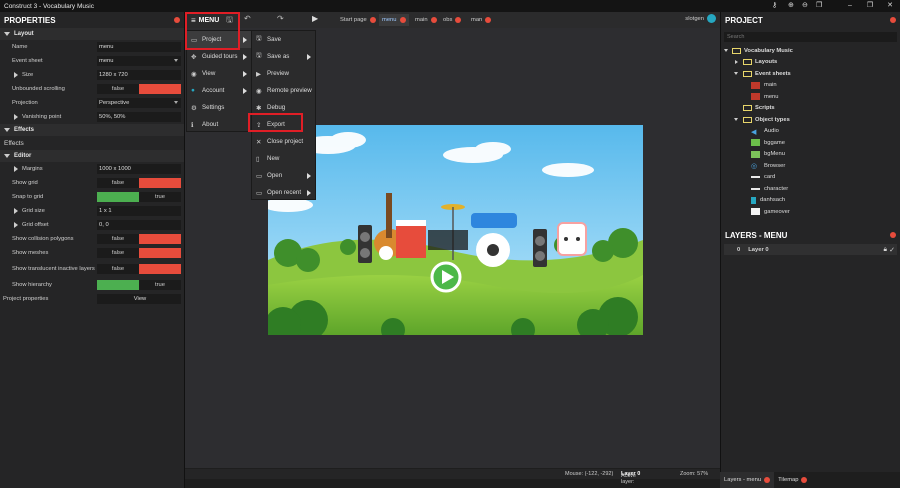 This screenshot has width=900, height=488. Describe the element at coordinates (139, 183) in the screenshot. I see `prop-show-grid-toggle: false` at that location.